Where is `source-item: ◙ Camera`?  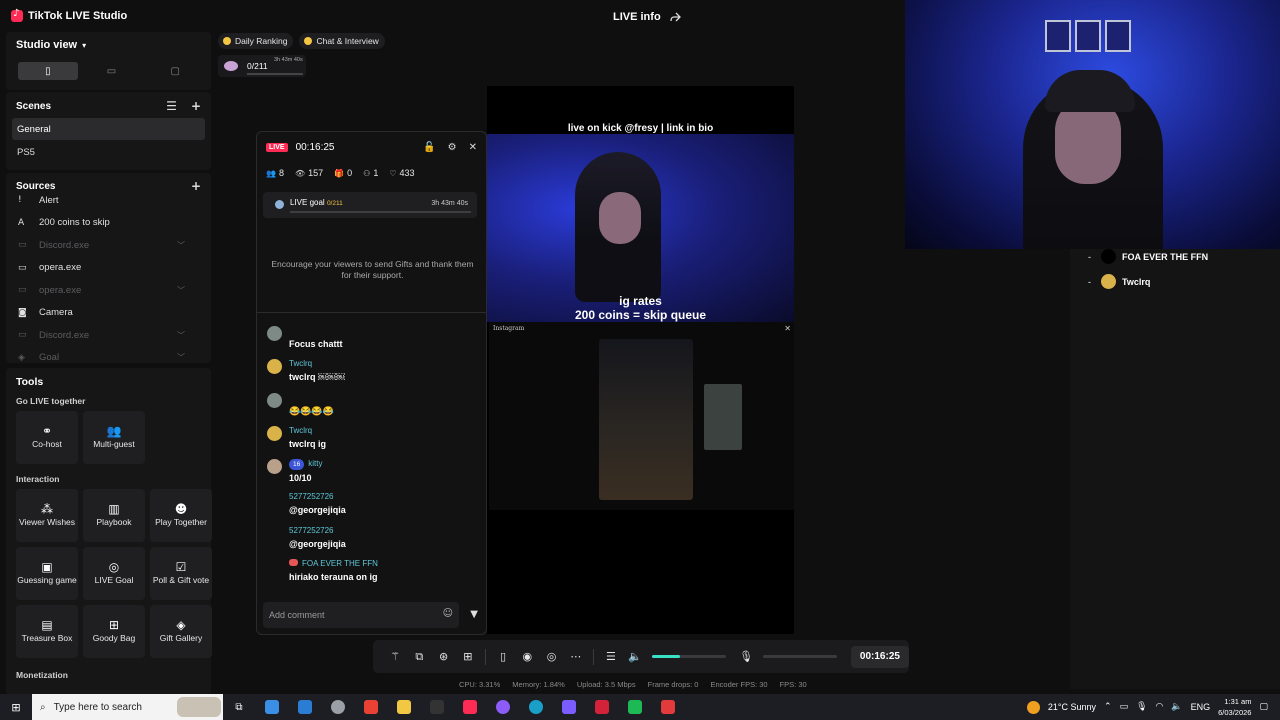 source-item: ◙ Camera is located at coordinates (108, 313).